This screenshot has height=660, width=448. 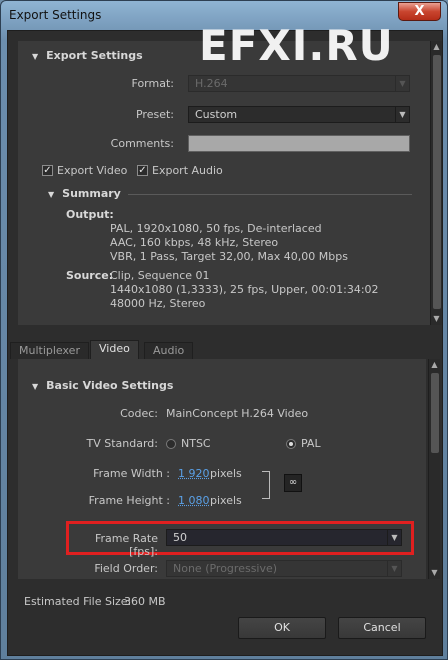 I want to click on field-order-dropdown: None (Progressive) ▼, so click(x=284, y=568).